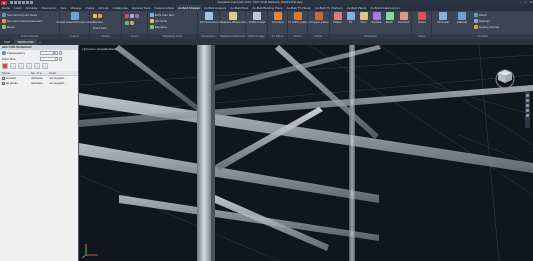 The width and height of the screenshot is (533, 261). What do you see at coordinates (272, 223) in the screenshot?
I see `diagonal-brace-lower` at bounding box center [272, 223].